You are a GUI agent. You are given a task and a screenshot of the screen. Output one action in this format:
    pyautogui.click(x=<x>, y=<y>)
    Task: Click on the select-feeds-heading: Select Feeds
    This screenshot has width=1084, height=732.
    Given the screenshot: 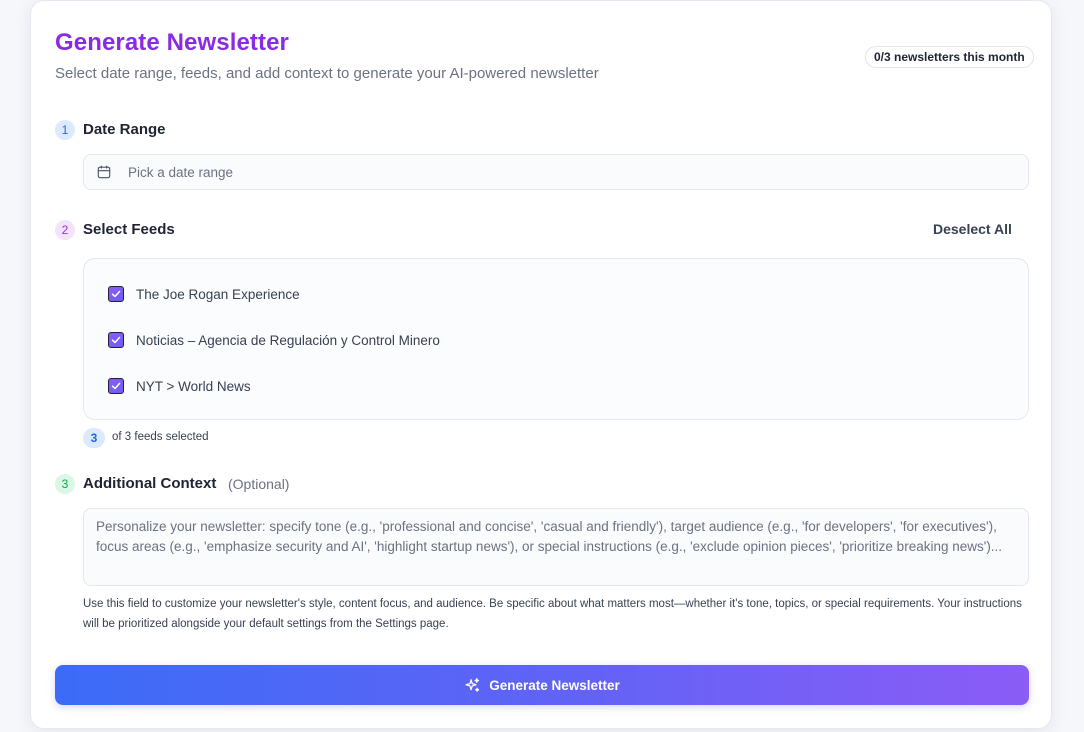 What is the action you would take?
    pyautogui.click(x=129, y=229)
    